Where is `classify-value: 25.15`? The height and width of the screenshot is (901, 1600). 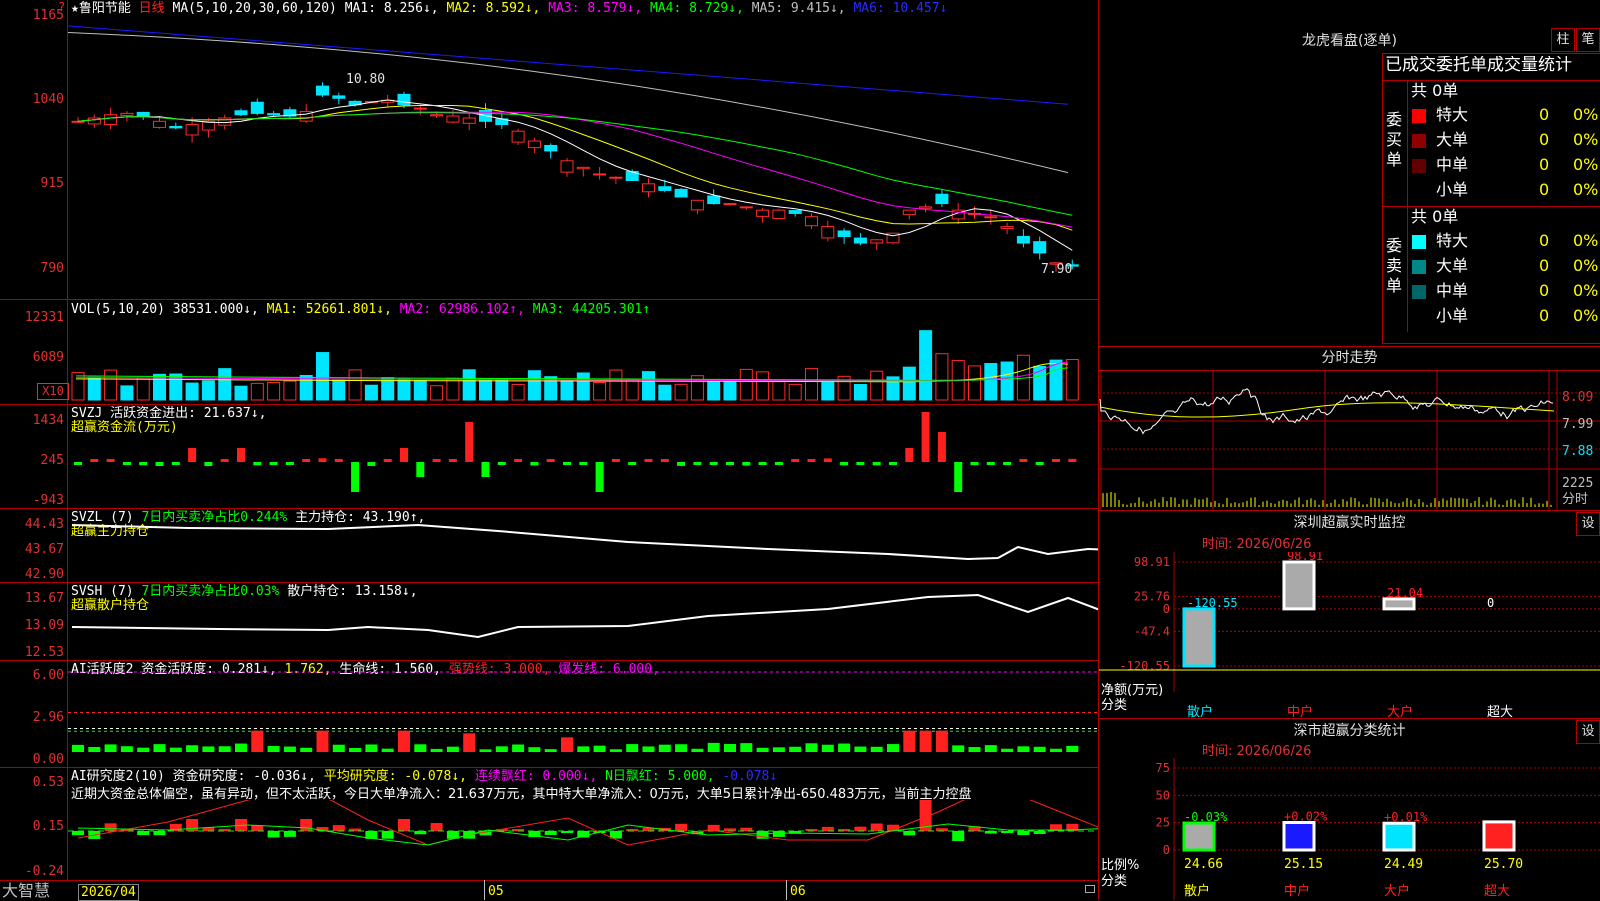 classify-value: 25.15 is located at coordinates (1303, 864).